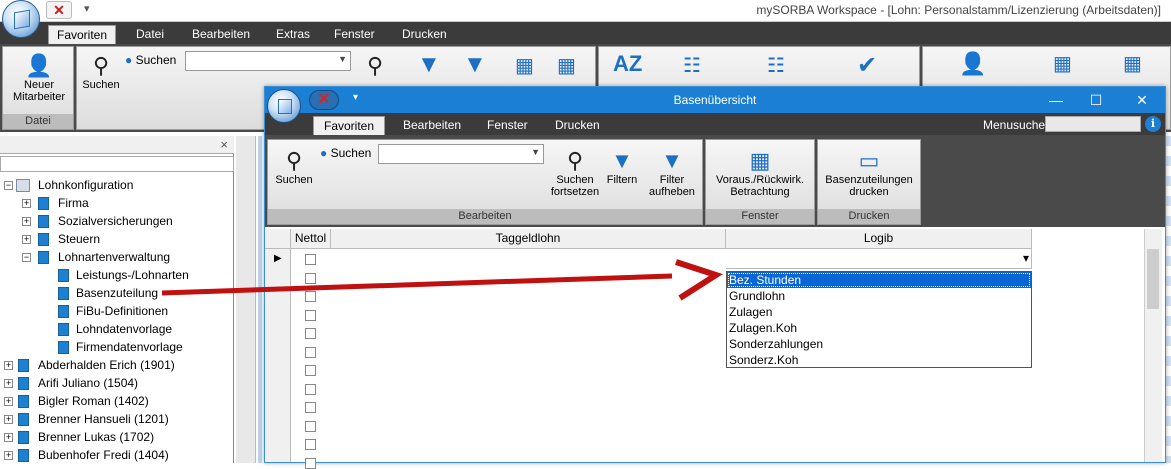  Describe the element at coordinates (1062, 63) in the screenshot. I see `calendar-icon: ▦` at that location.